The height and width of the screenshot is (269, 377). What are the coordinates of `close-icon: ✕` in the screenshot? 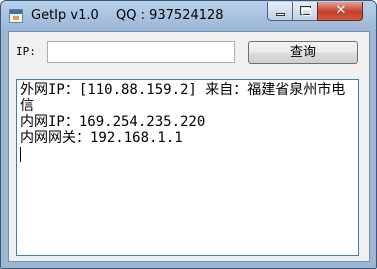 It's located at (341, 10).